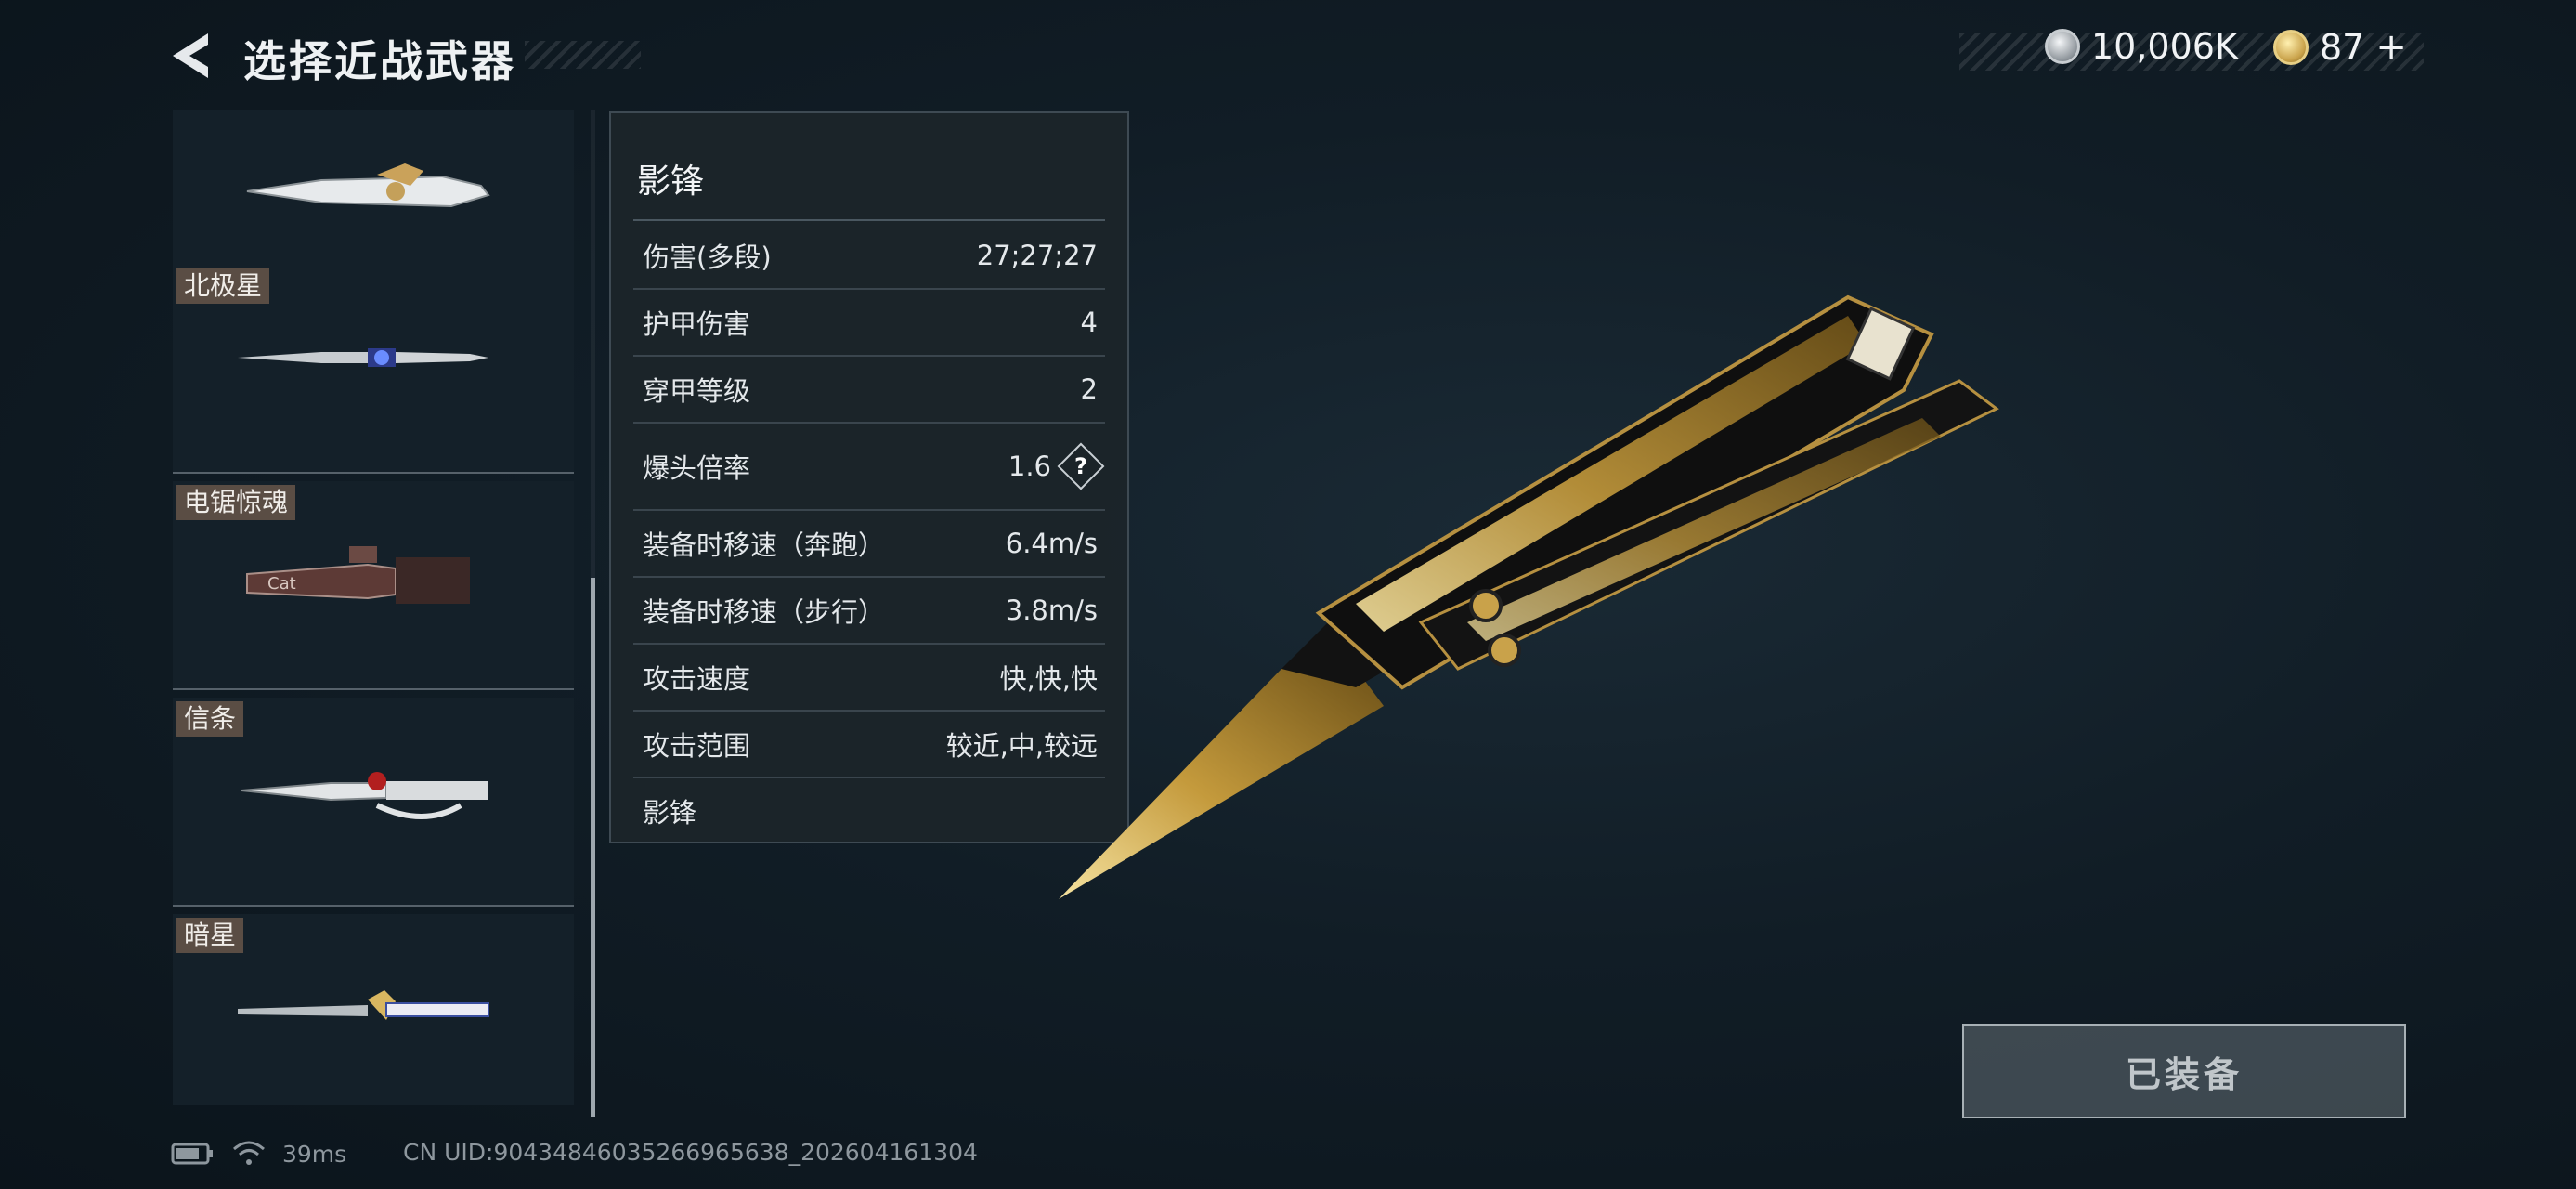 Image resolution: width=2576 pixels, height=1189 pixels. What do you see at coordinates (764, 545) in the screenshot?
I see `stat-label: 装备时移速（奔跑）` at bounding box center [764, 545].